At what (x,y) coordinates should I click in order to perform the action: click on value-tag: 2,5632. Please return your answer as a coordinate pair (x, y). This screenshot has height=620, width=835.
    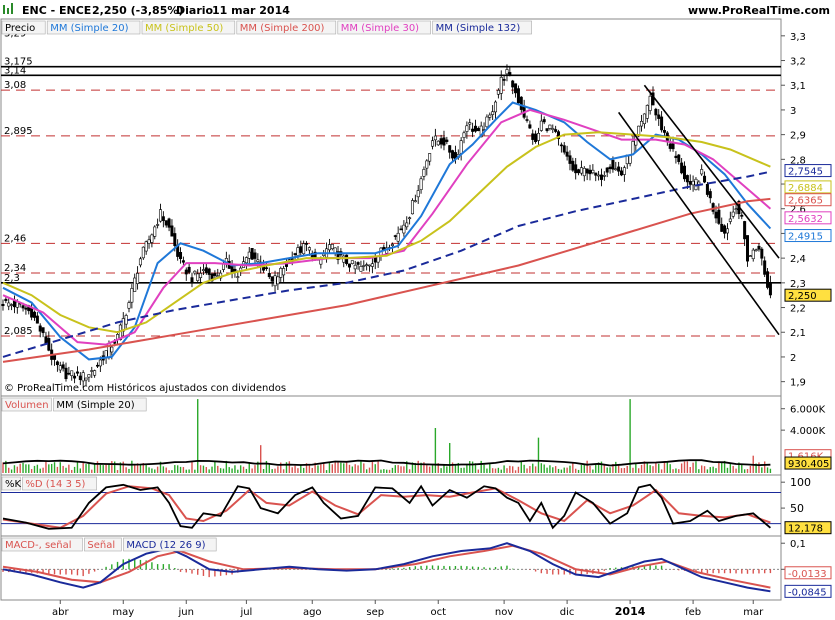
    Looking at the image, I should click on (805, 219).